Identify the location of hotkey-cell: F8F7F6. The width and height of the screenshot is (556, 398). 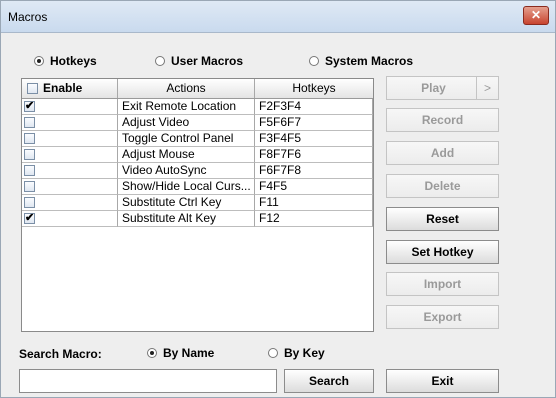
(314, 155).